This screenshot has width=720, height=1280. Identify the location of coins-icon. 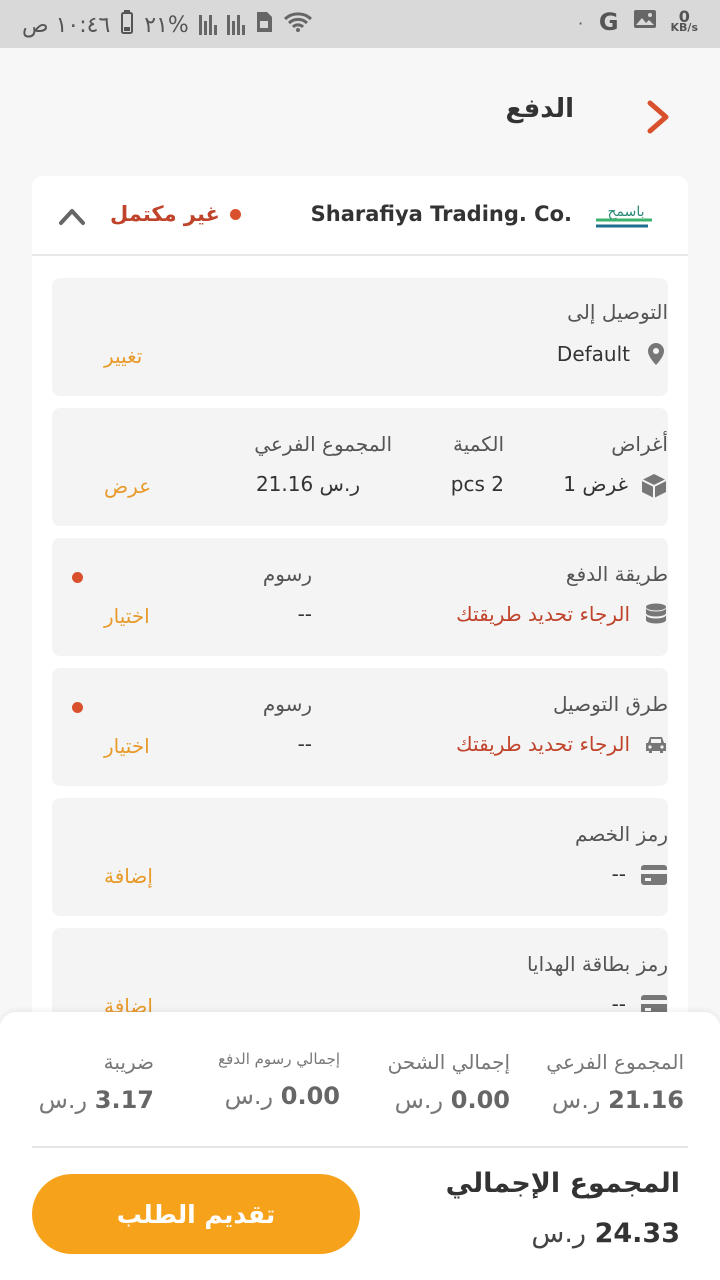
(656, 613).